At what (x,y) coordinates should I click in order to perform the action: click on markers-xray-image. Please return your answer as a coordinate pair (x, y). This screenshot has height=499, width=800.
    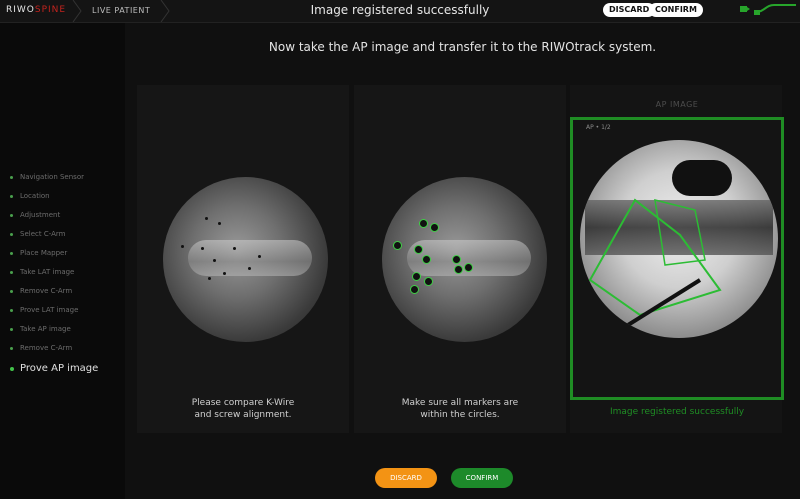
    Looking at the image, I should click on (464, 259).